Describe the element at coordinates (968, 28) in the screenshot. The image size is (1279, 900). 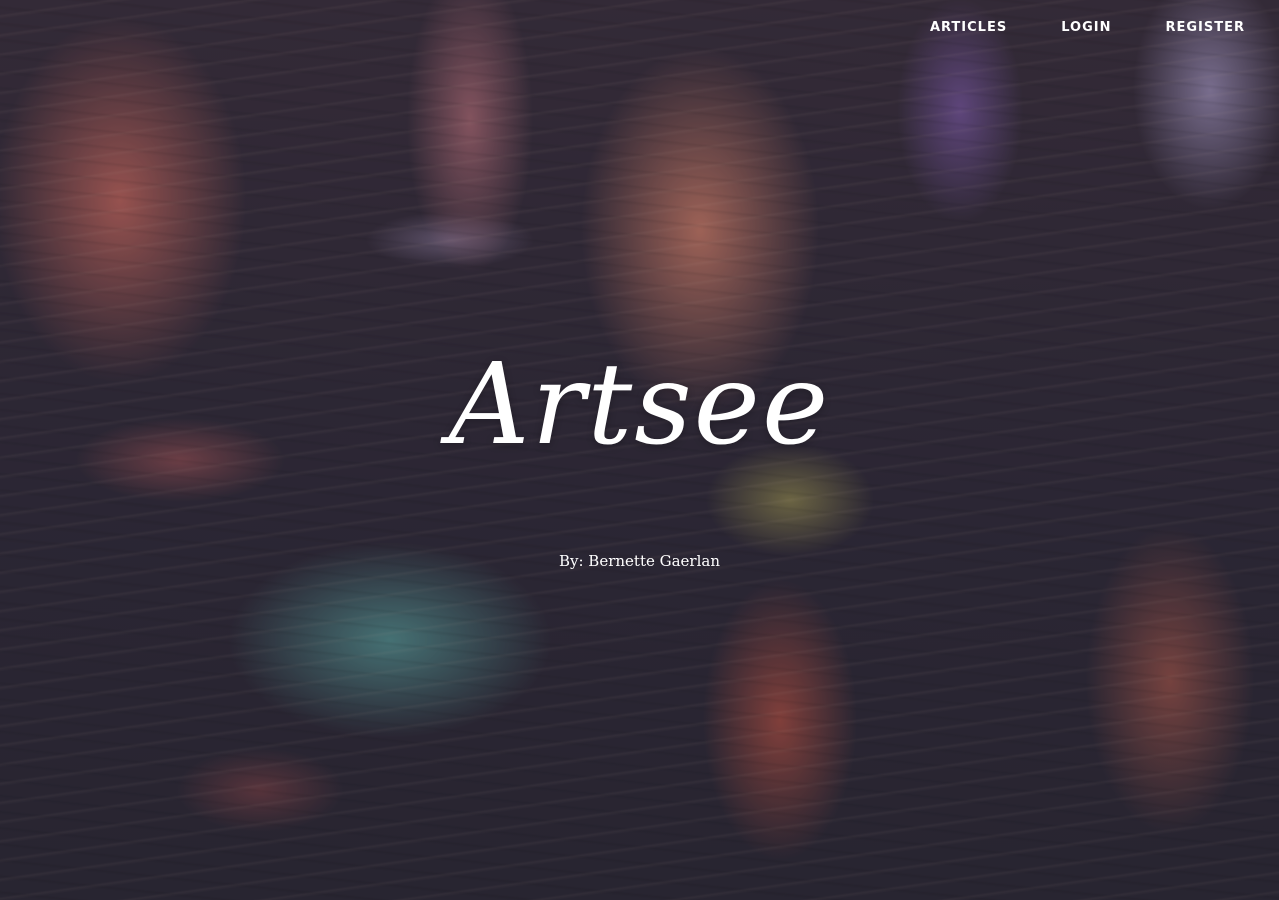
I see `nav-articles-link: ARTICLES` at that location.